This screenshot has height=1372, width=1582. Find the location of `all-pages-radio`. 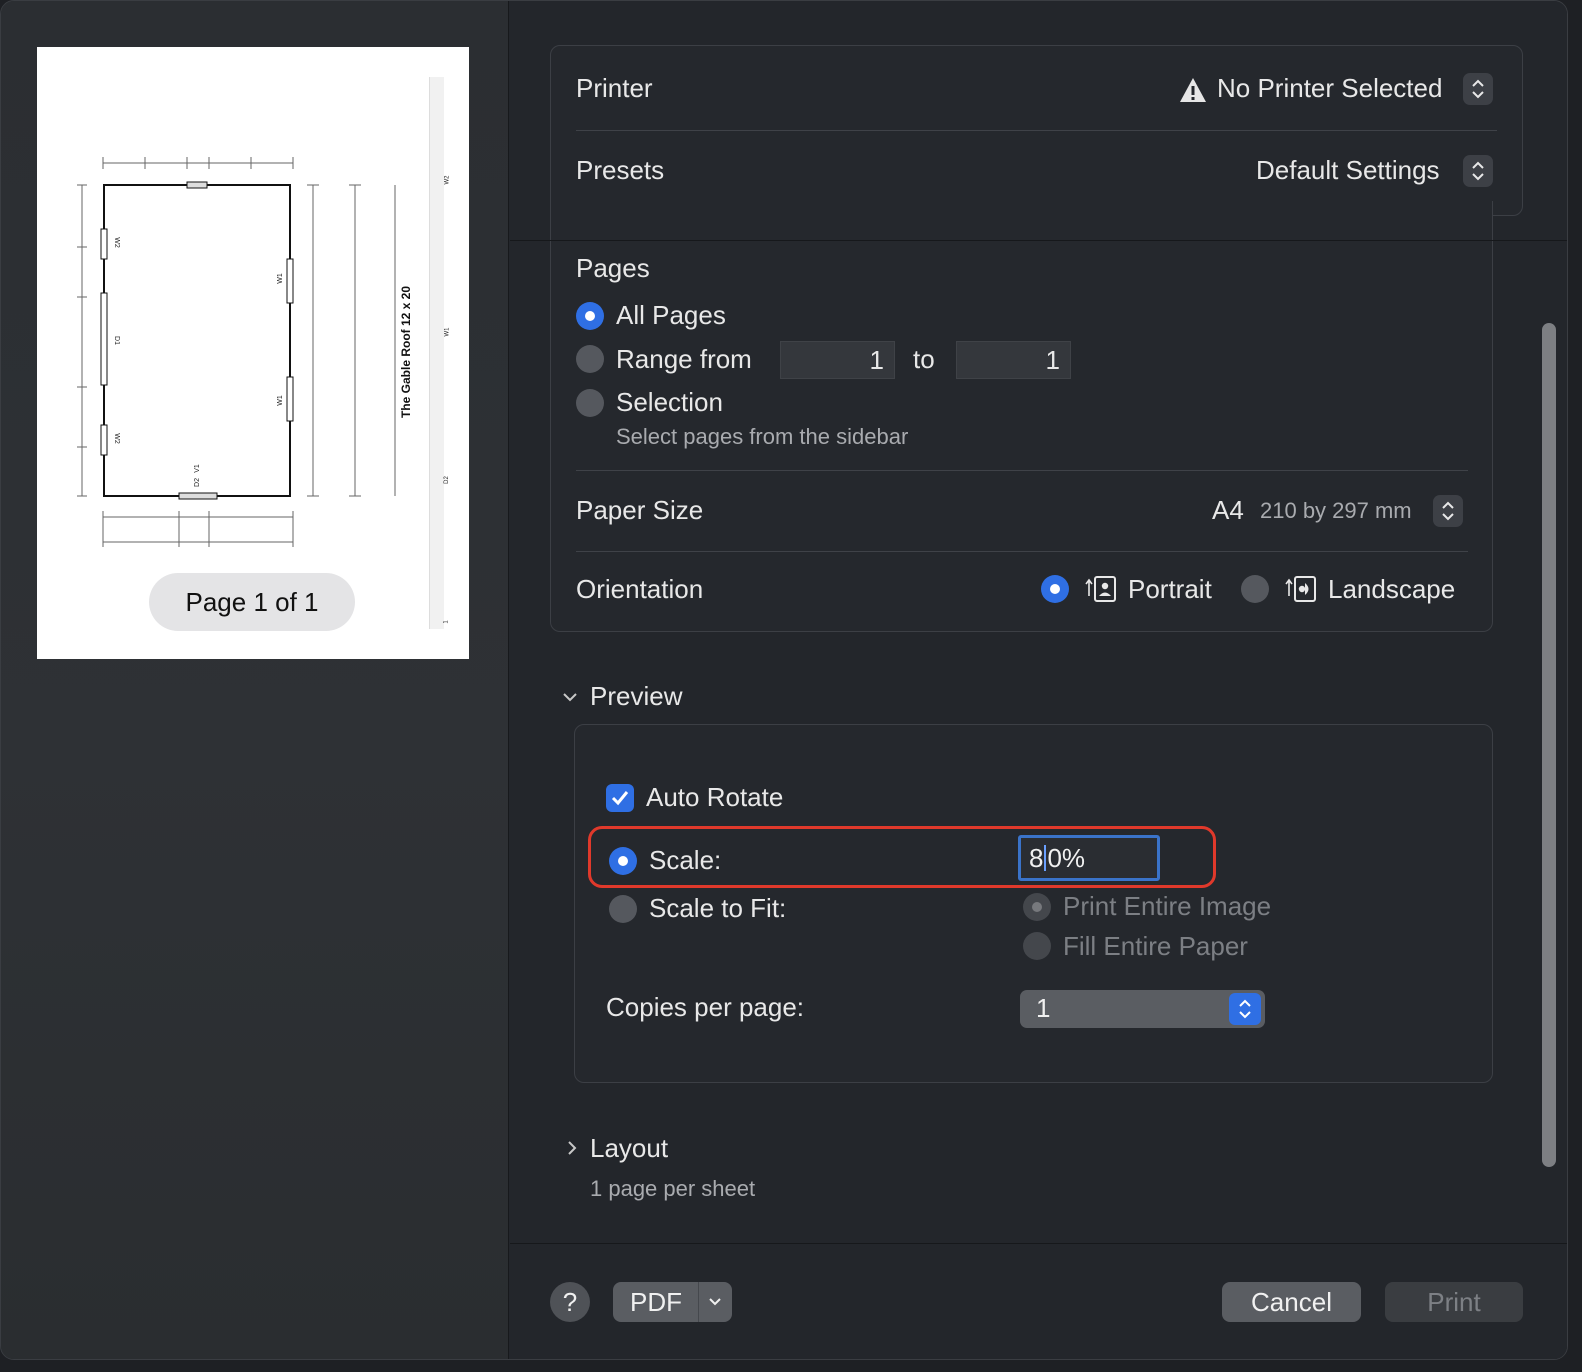

all-pages-radio is located at coordinates (590, 316).